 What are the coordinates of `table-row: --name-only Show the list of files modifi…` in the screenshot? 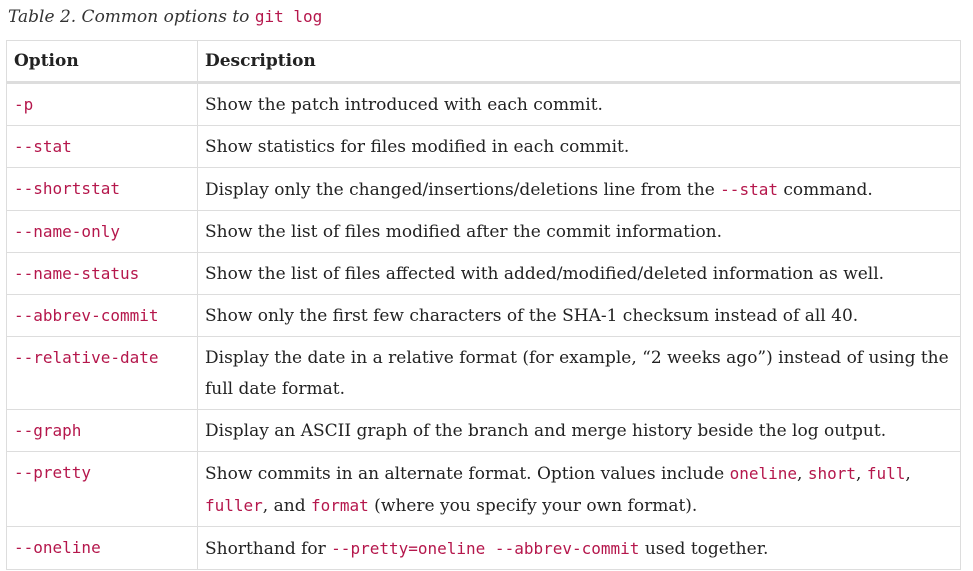 It's located at (483, 231).